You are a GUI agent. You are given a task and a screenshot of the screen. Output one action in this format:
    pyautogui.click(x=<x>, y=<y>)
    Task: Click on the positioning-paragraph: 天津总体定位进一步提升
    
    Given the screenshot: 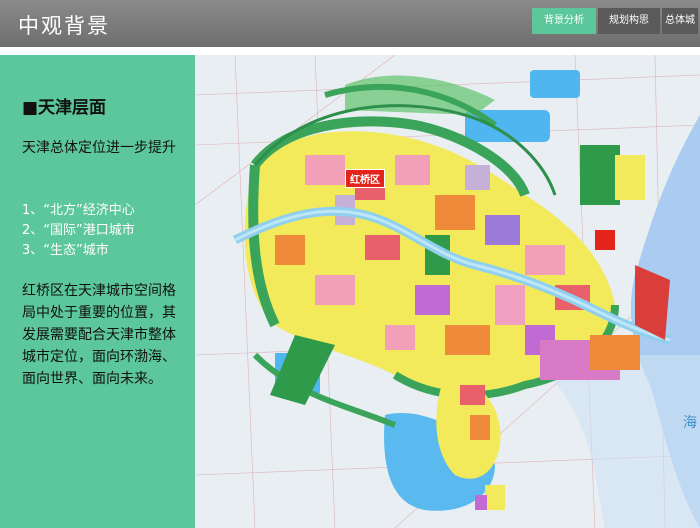 What is the action you would take?
    pyautogui.click(x=99, y=148)
    